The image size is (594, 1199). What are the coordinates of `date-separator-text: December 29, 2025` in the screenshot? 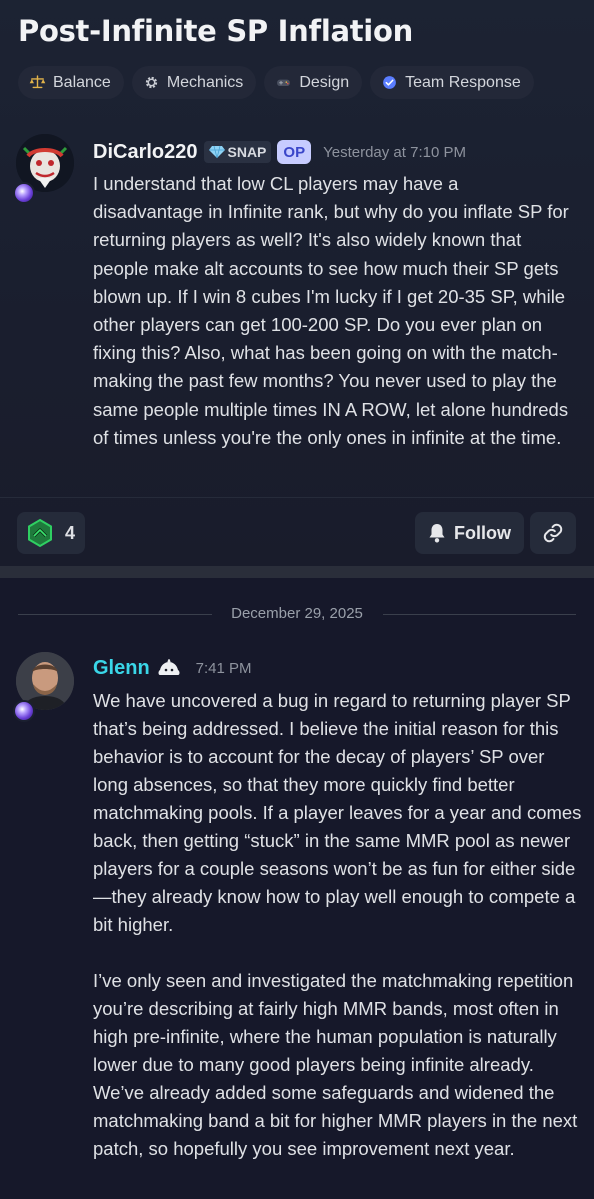 It's located at (297, 613).